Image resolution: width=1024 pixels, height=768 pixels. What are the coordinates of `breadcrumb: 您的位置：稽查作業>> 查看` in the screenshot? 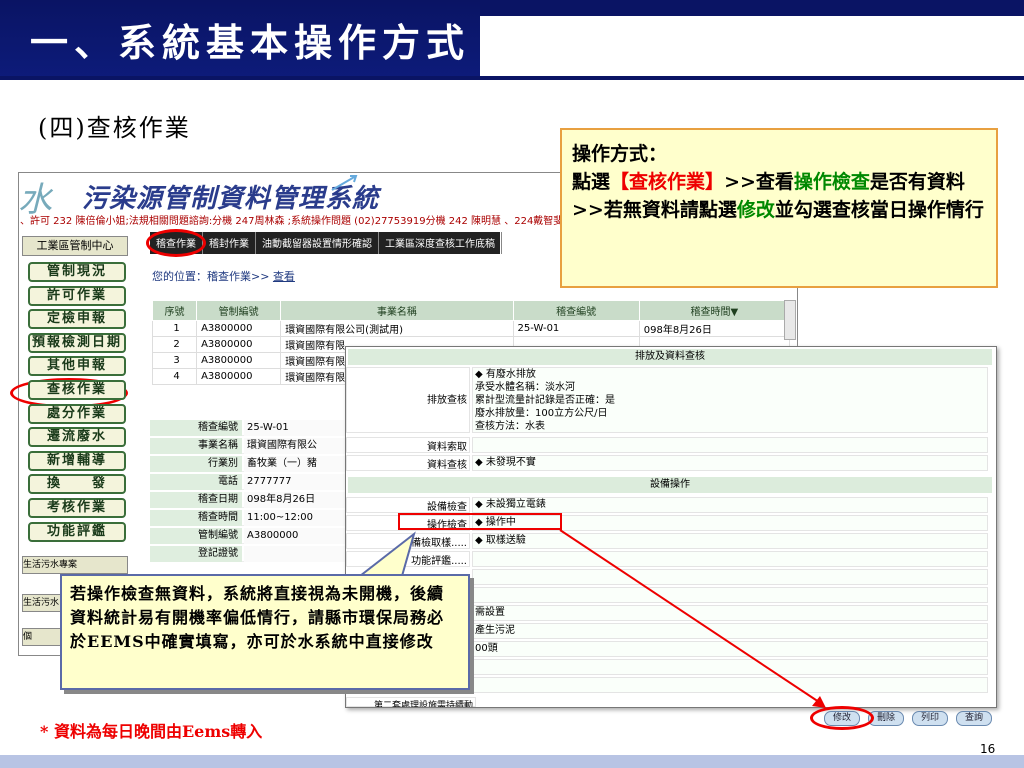 It's located at (223, 276).